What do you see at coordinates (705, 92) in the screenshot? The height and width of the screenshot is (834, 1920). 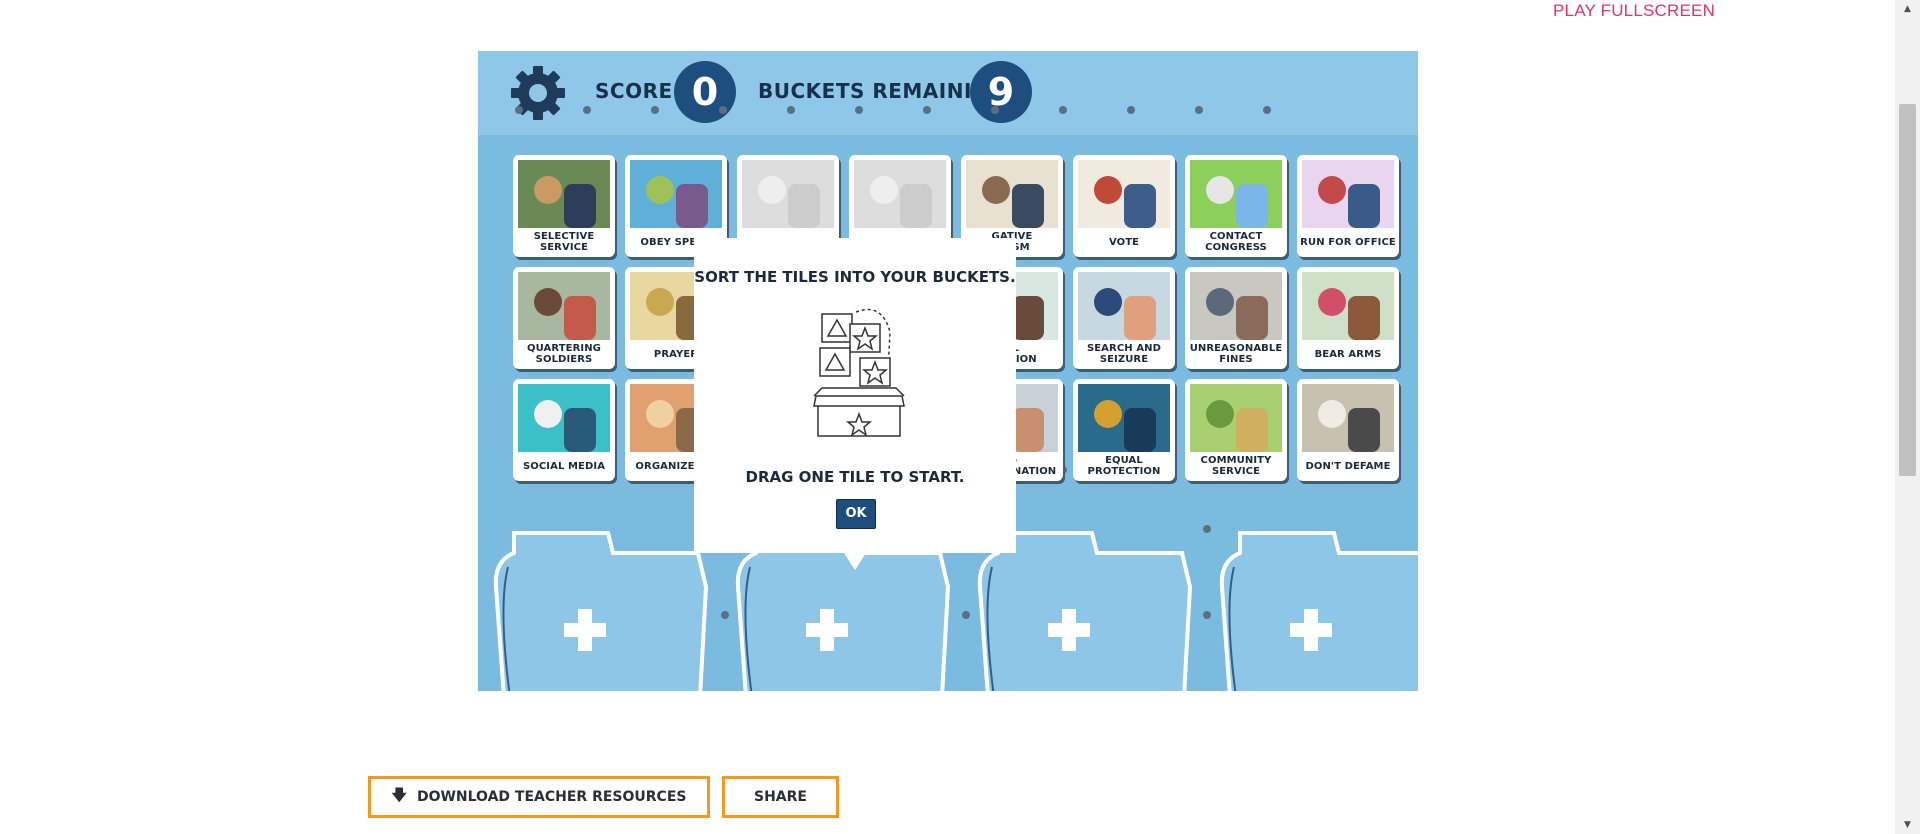 I see `score-value: 0` at bounding box center [705, 92].